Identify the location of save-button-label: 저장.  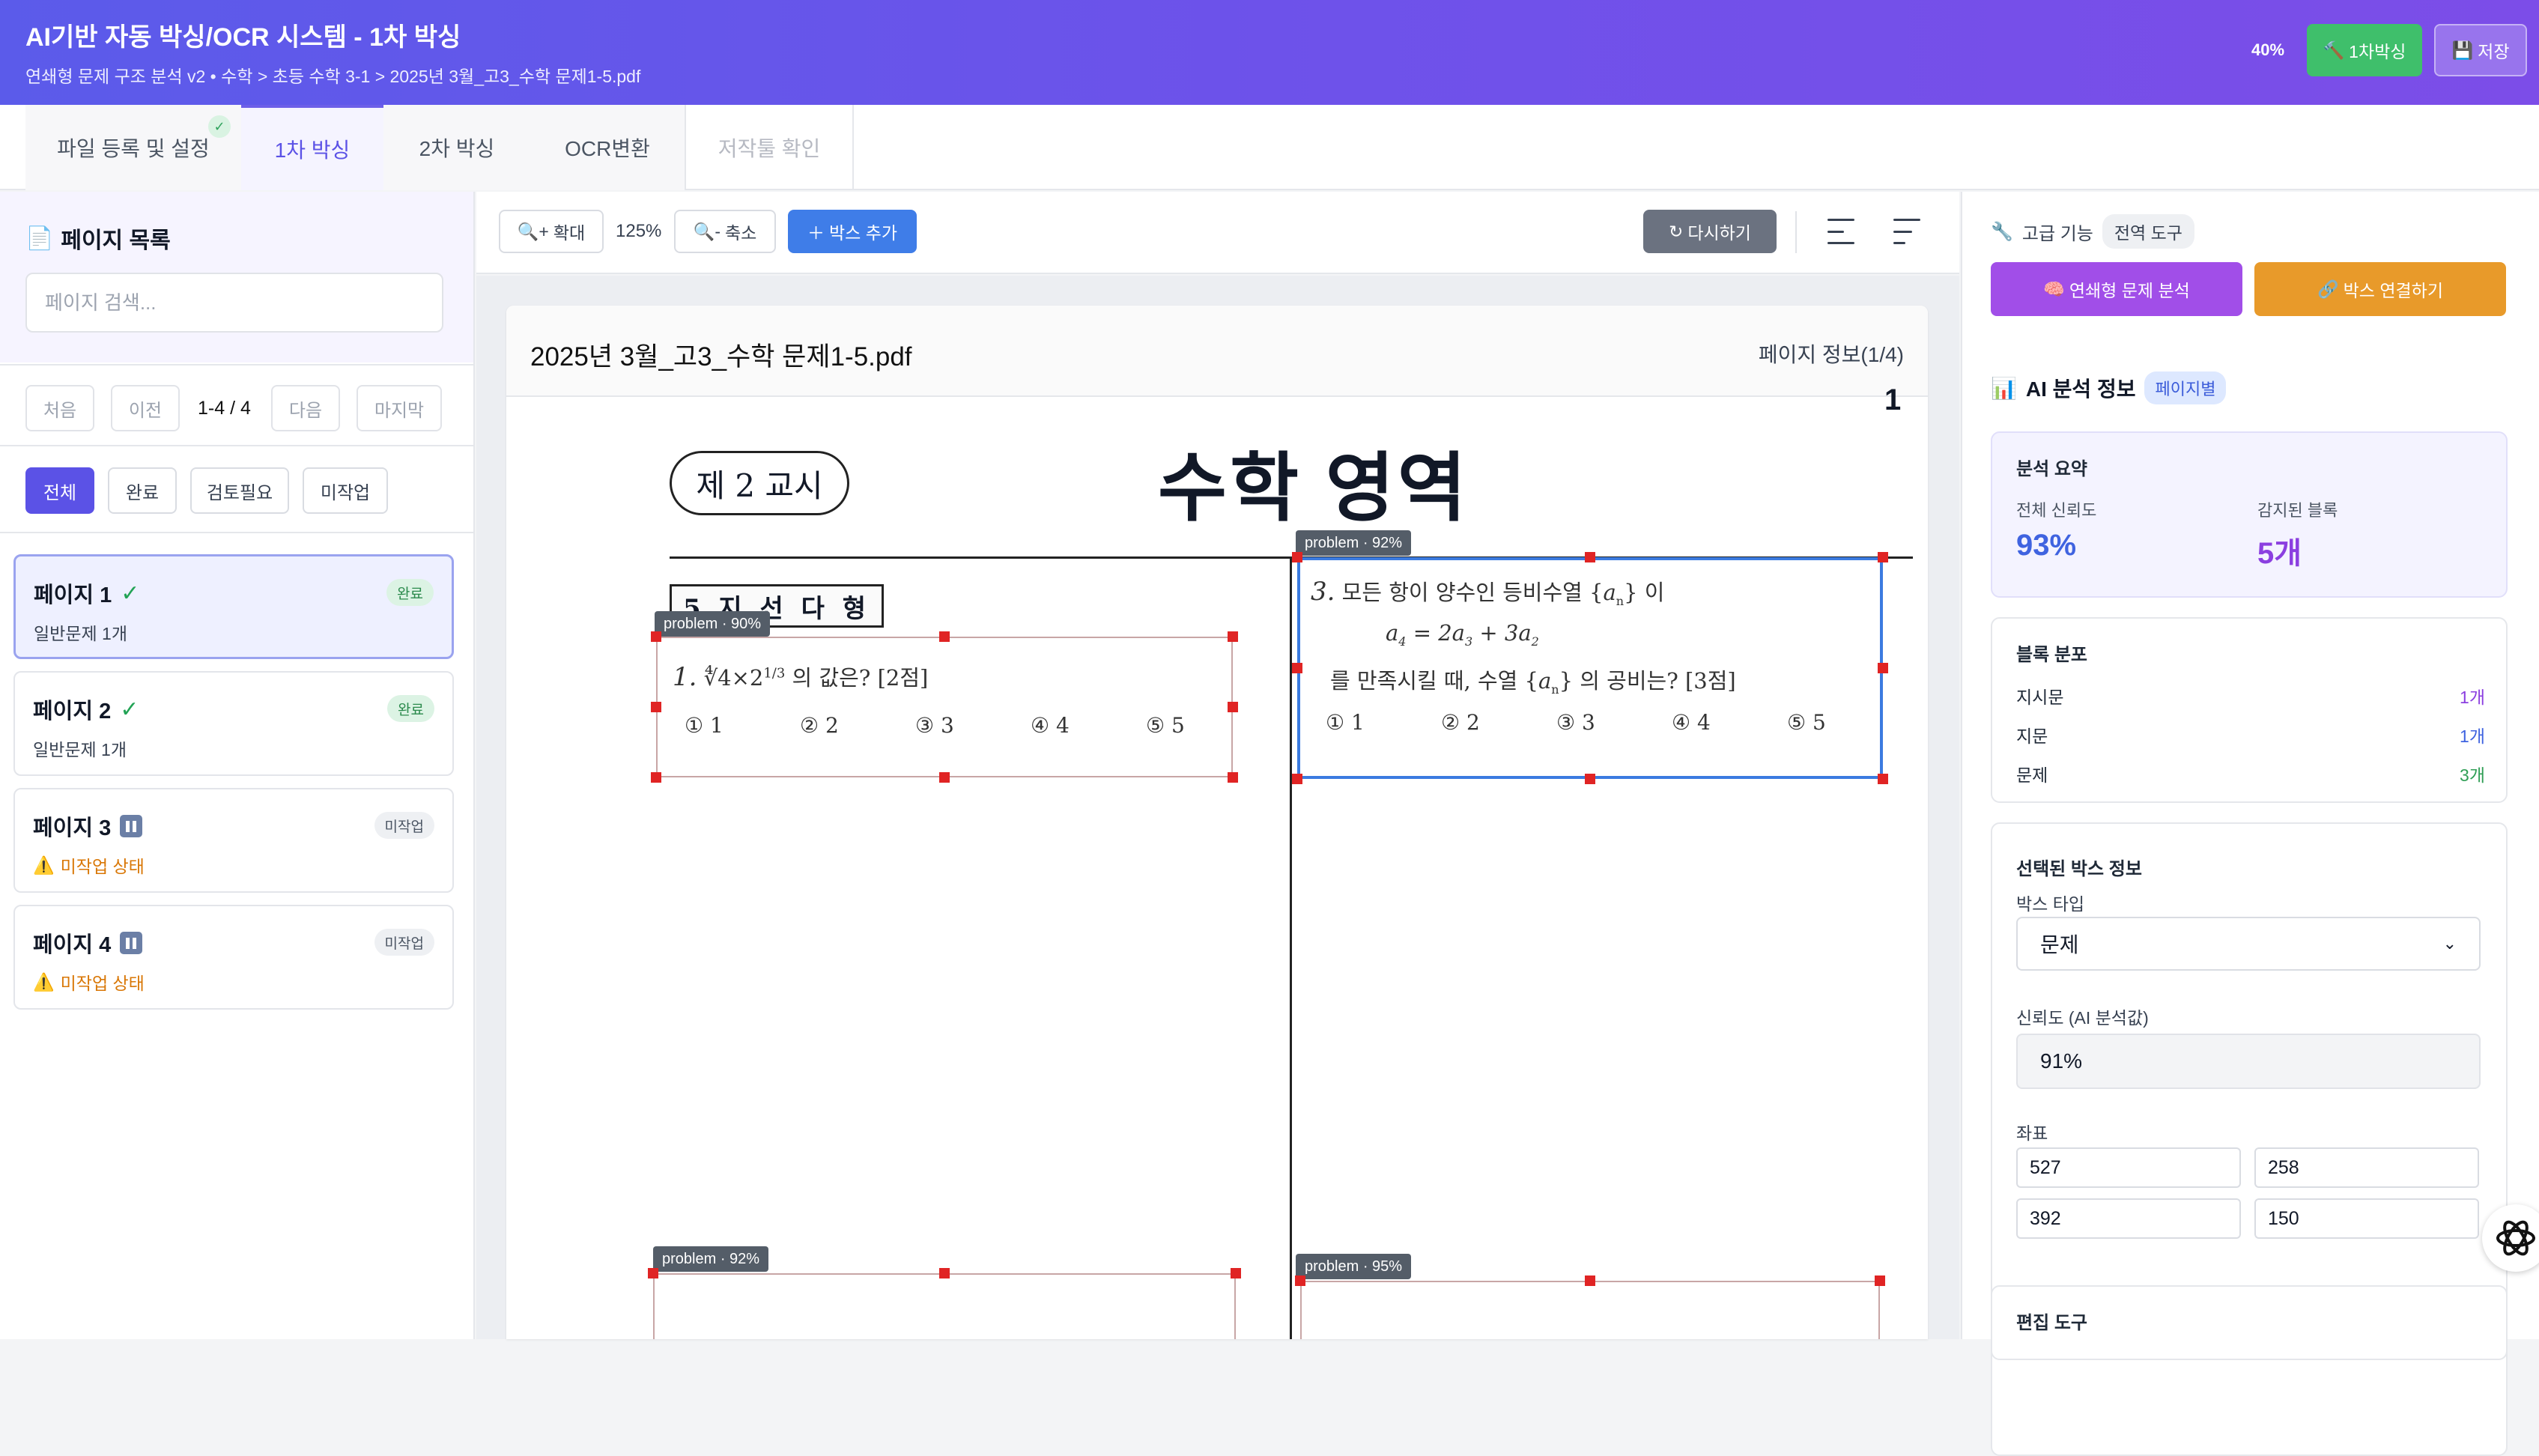
(2494, 51).